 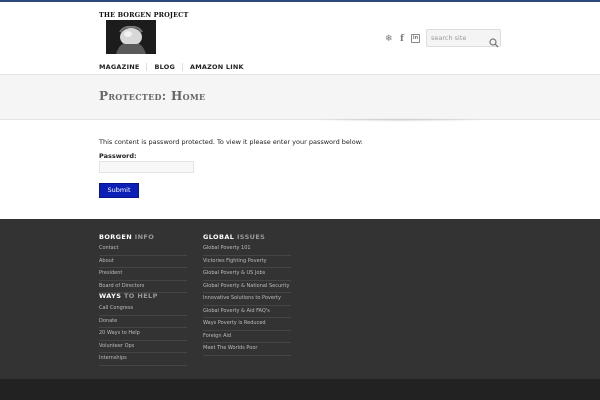 What do you see at coordinates (247, 249) in the screenshot?
I see `footer-link-poverty-101: Global Poverty 101` at bounding box center [247, 249].